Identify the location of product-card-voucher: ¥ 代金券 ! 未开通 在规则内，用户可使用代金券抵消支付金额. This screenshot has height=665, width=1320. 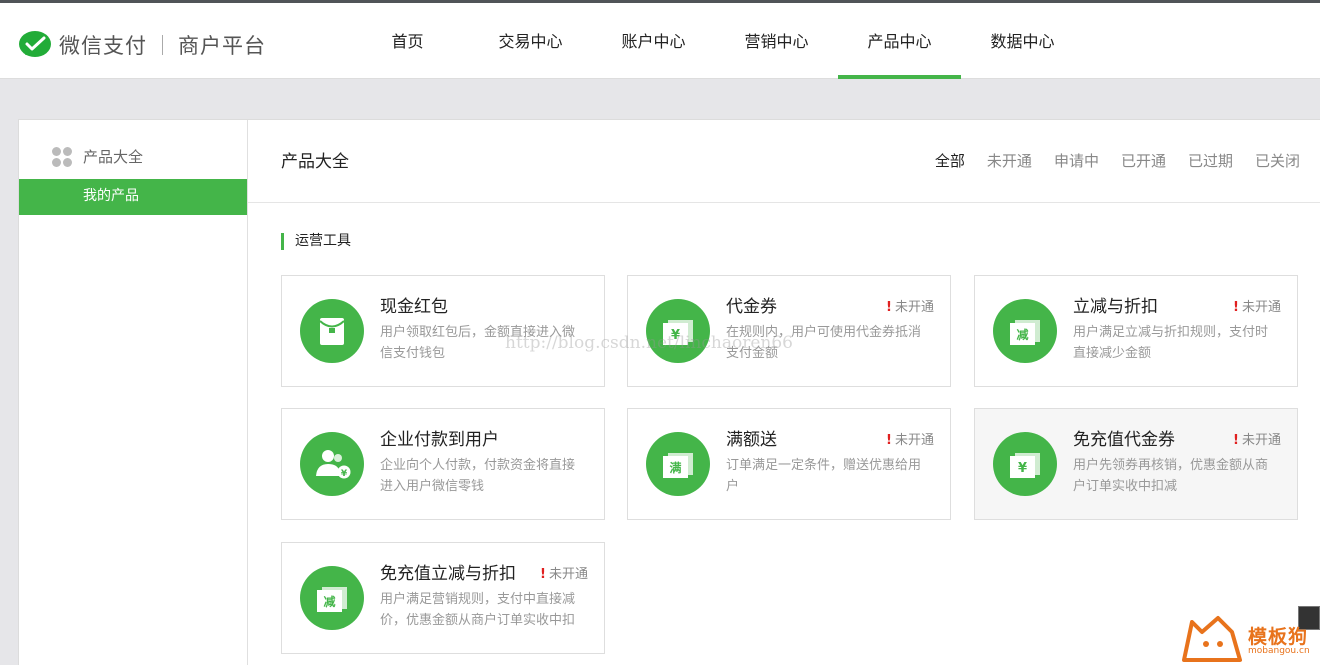
(789, 331).